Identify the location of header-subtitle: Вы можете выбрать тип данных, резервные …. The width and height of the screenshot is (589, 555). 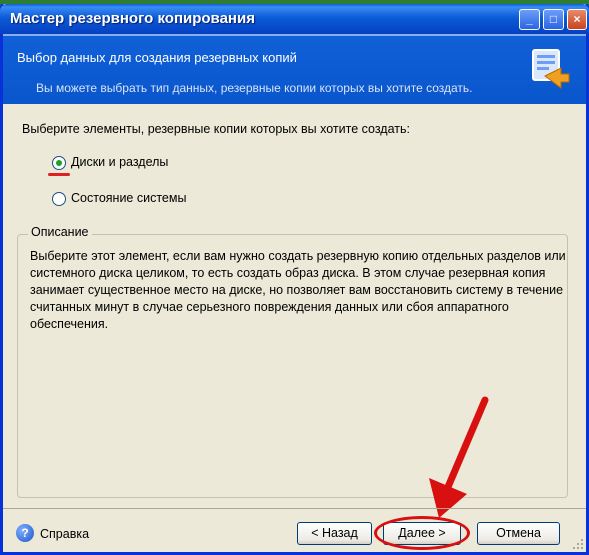
(254, 88).